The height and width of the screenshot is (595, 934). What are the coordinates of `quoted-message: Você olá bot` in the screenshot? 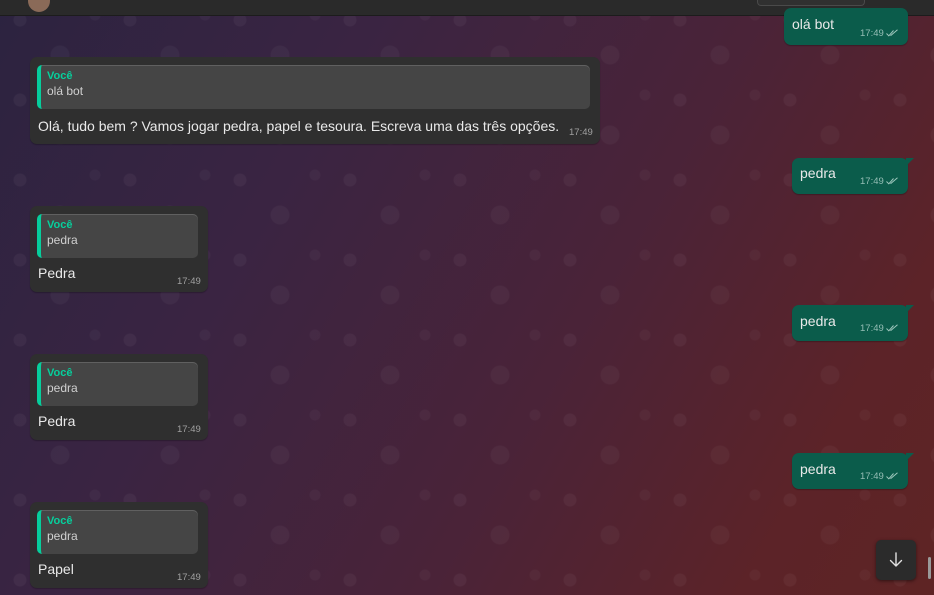 It's located at (313, 87).